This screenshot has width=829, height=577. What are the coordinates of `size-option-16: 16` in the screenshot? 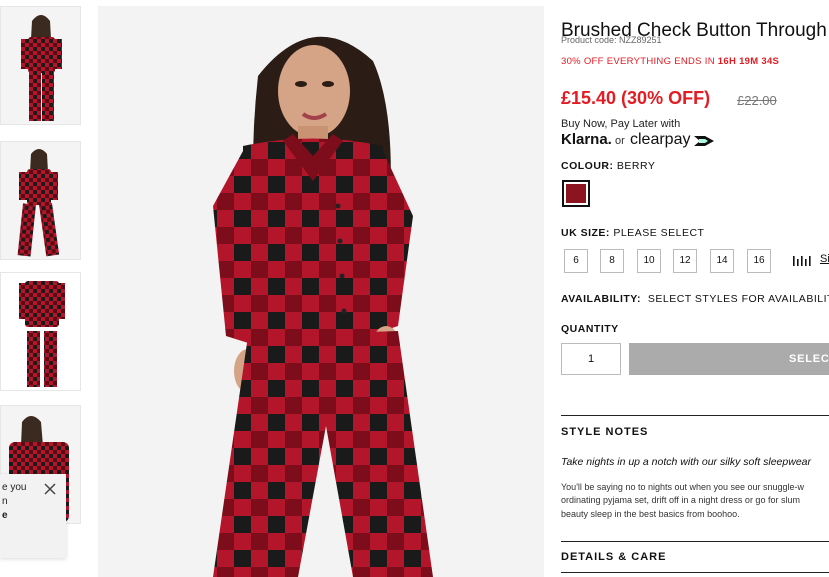 It's located at (759, 261).